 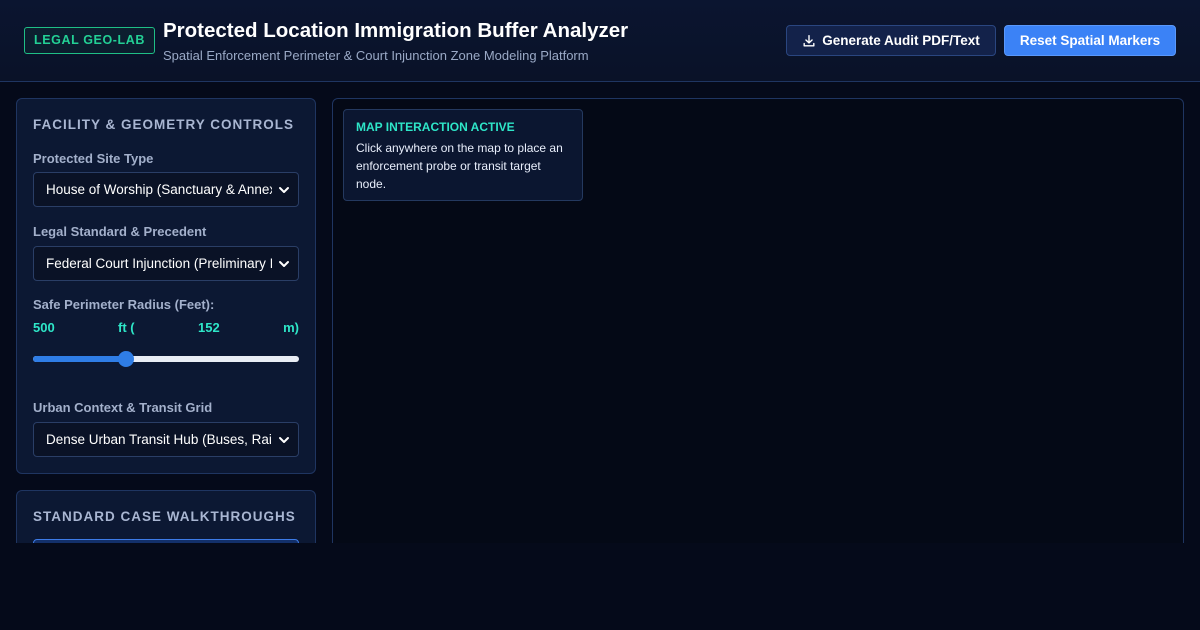 What do you see at coordinates (159, 189) in the screenshot?
I see `site-type-value: House of Worship (Sanctuary & Annex)` at bounding box center [159, 189].